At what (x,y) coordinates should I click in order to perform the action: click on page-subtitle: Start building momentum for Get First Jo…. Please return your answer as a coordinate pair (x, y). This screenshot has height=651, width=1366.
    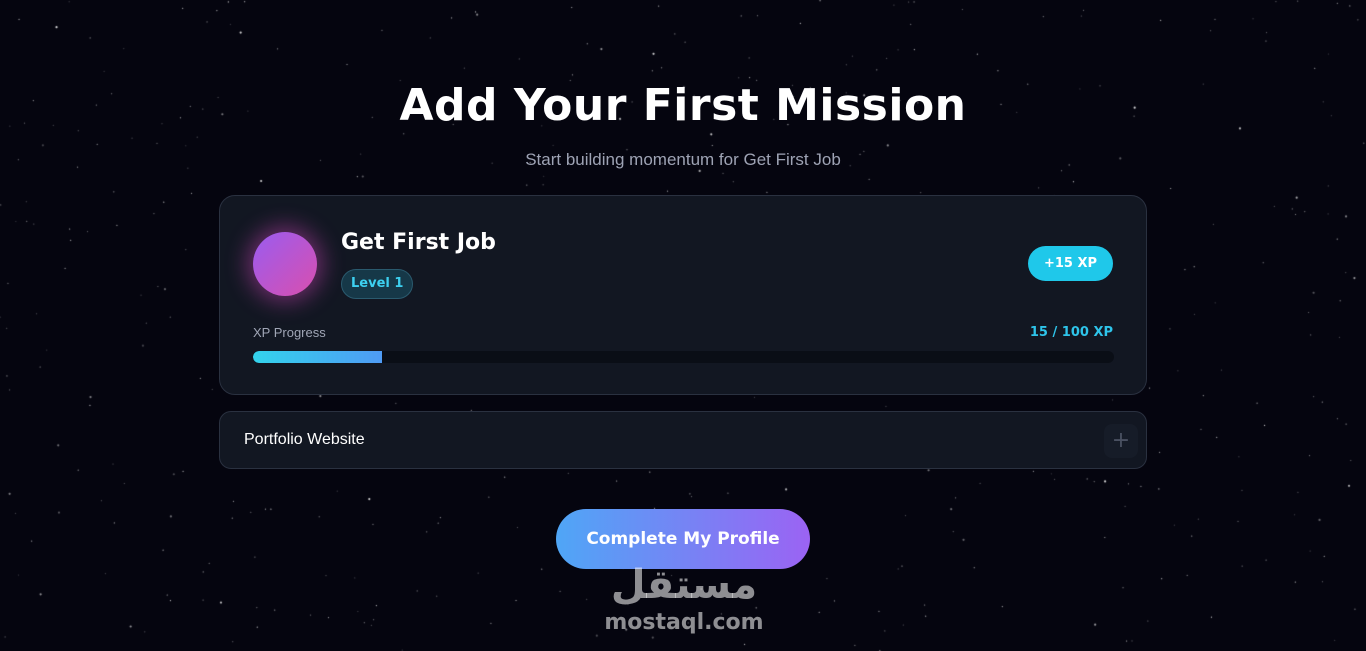
    Looking at the image, I should click on (683, 159).